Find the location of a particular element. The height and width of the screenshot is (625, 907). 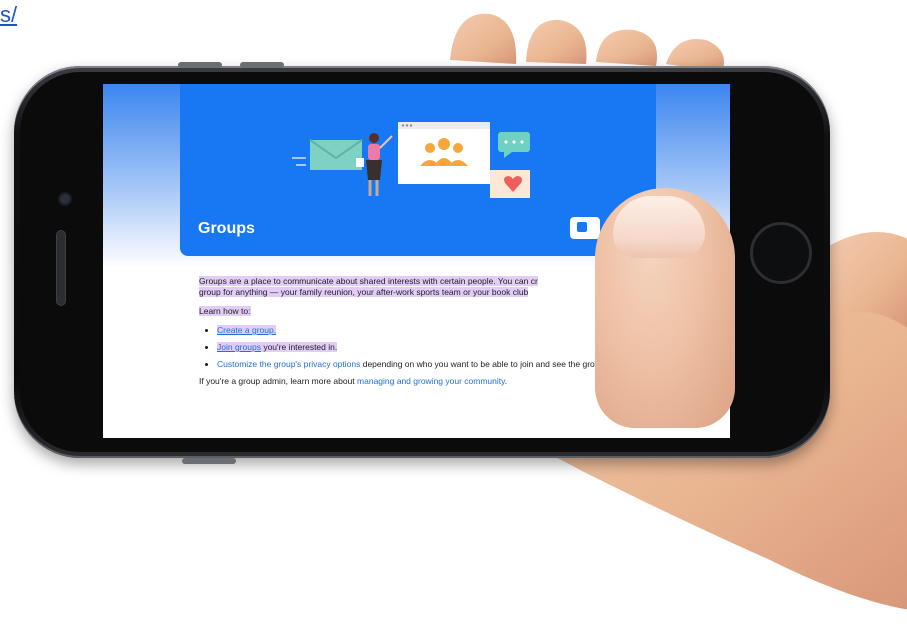

community-link: managing and growing your community is located at coordinates (431, 381).